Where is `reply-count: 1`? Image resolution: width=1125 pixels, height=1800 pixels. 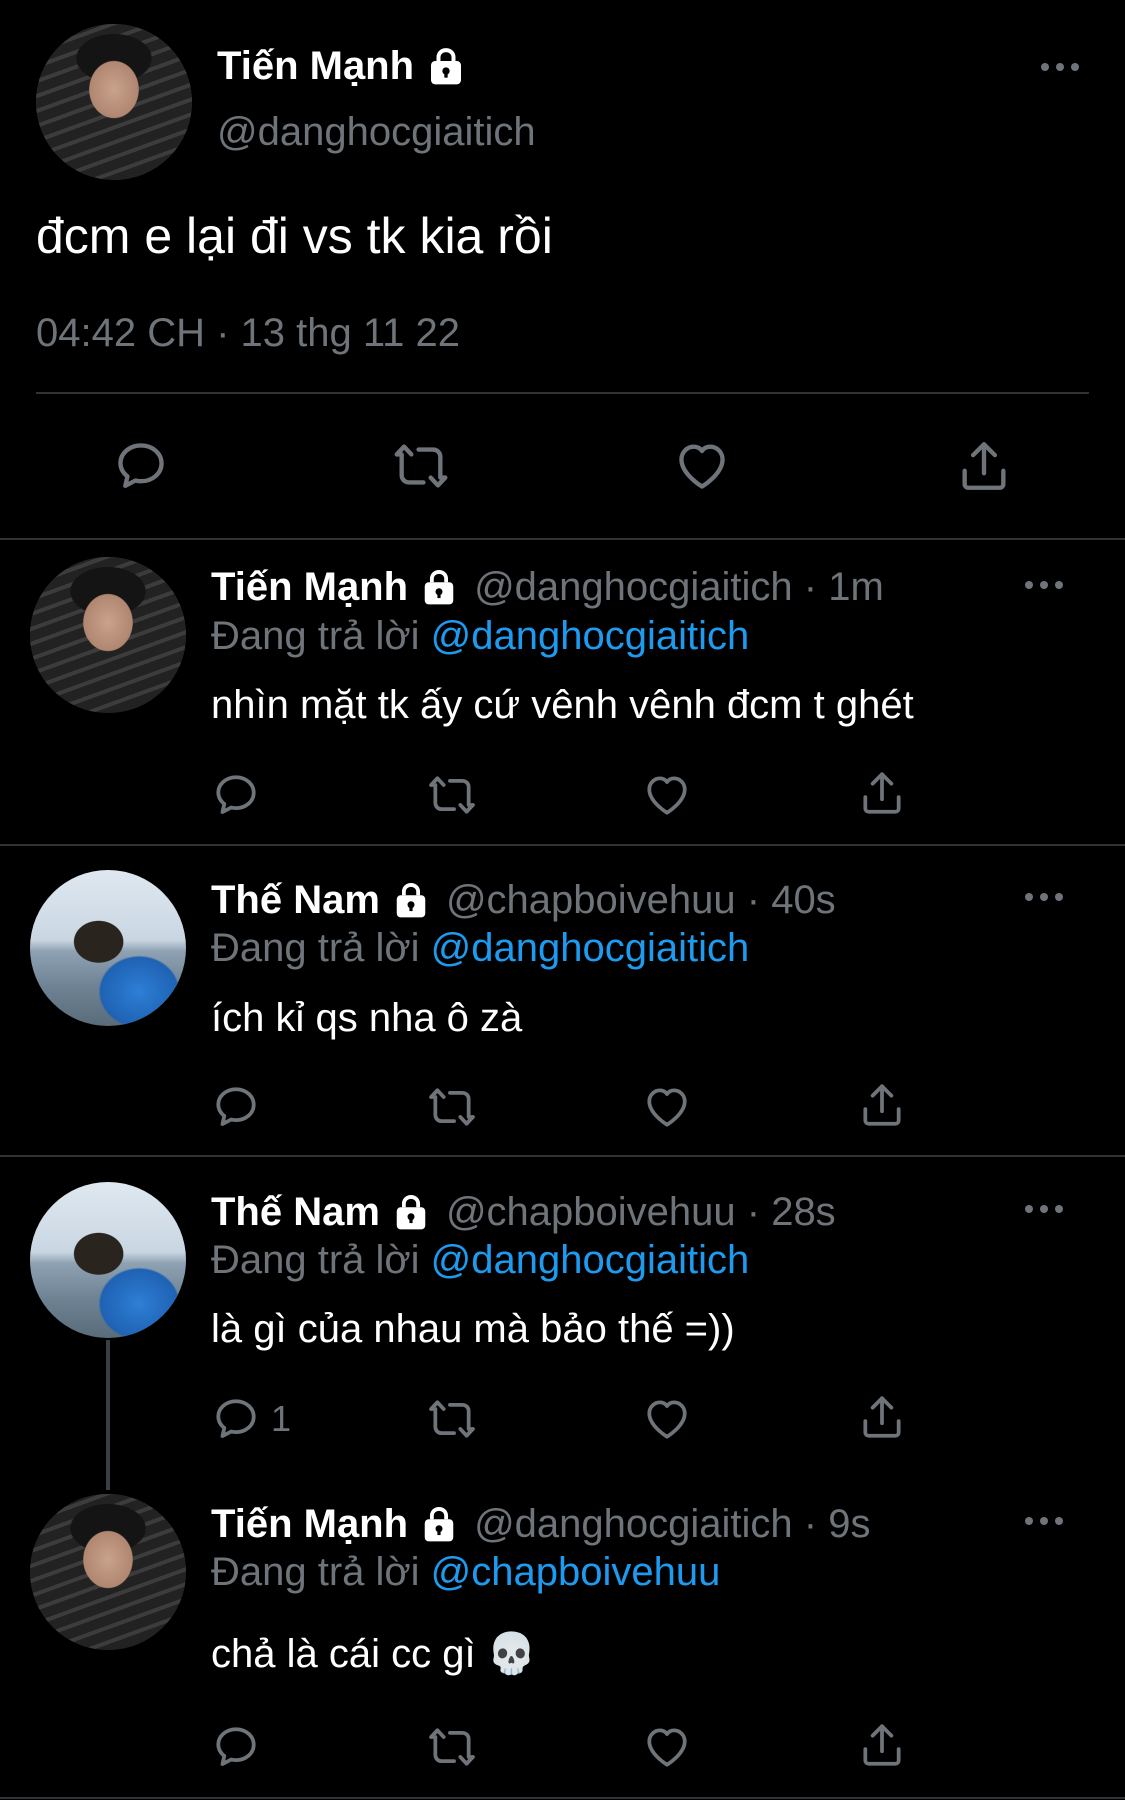
reply-count: 1 is located at coordinates (281, 1418).